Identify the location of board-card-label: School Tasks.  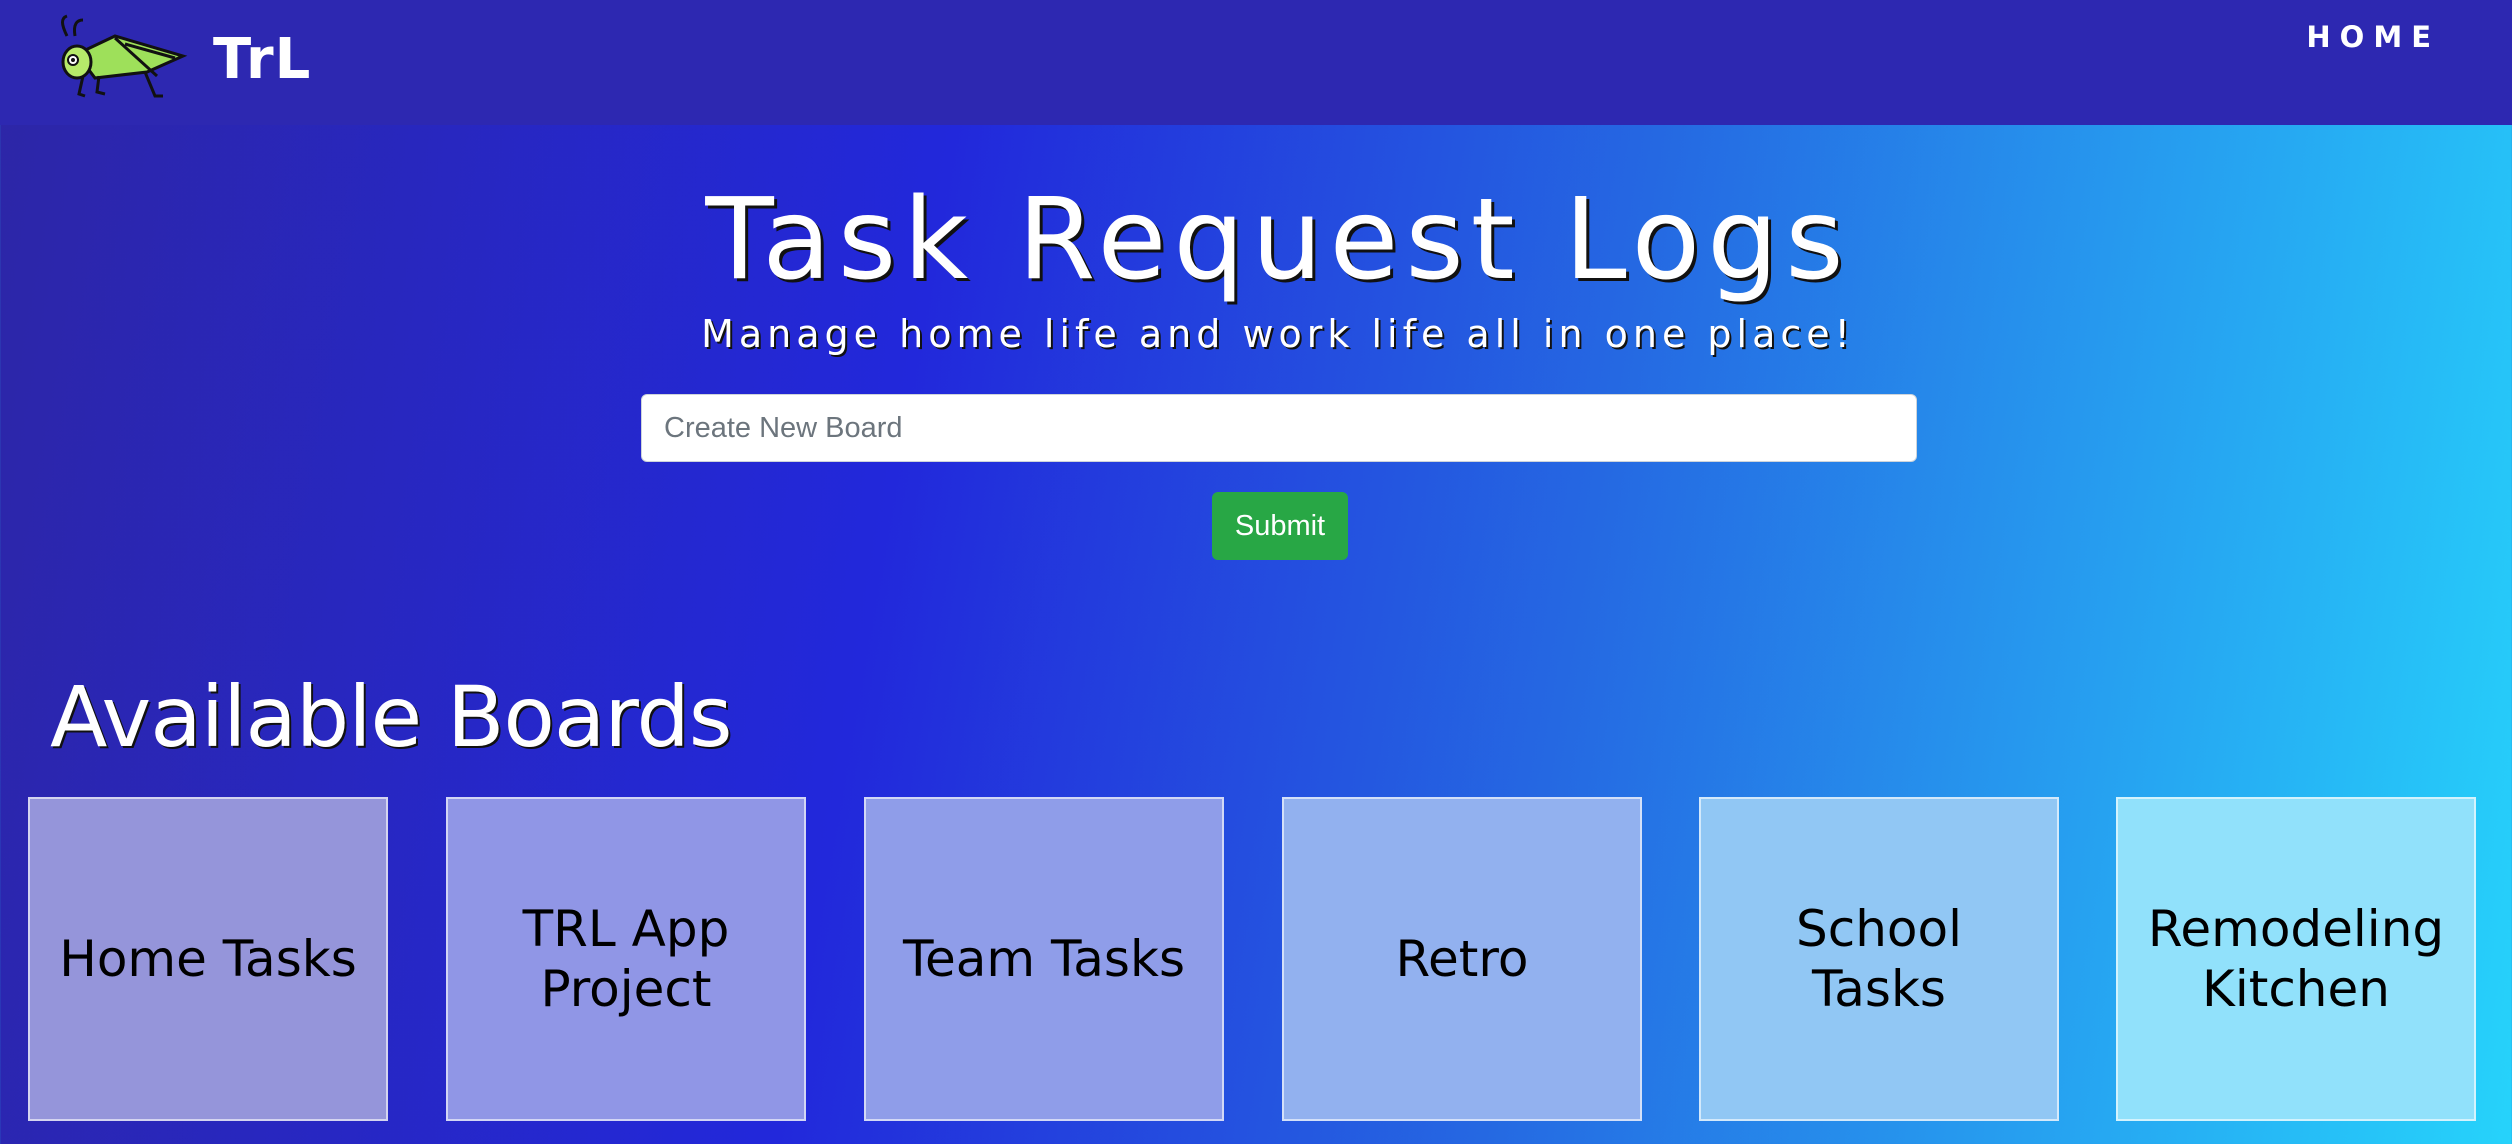
(1879, 959).